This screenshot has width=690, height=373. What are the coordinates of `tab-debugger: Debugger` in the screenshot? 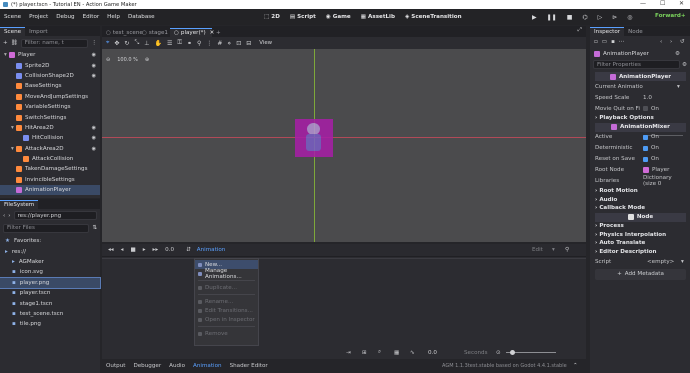 It's located at (147, 366).